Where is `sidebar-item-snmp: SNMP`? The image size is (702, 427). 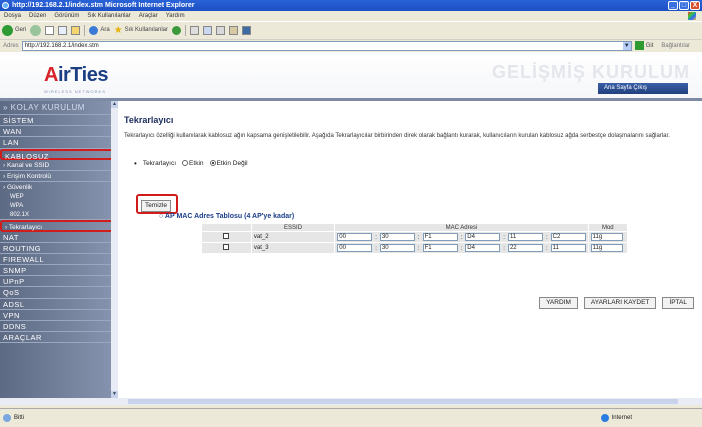
sidebar-item-snmp: SNMP is located at coordinates (59, 271).